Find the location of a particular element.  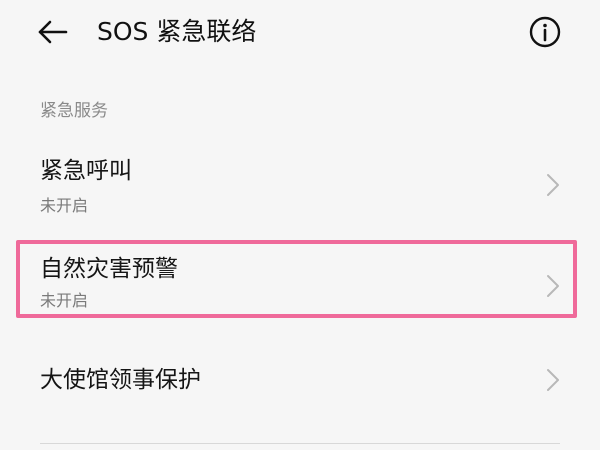

info-circle-icon is located at coordinates (545, 32).